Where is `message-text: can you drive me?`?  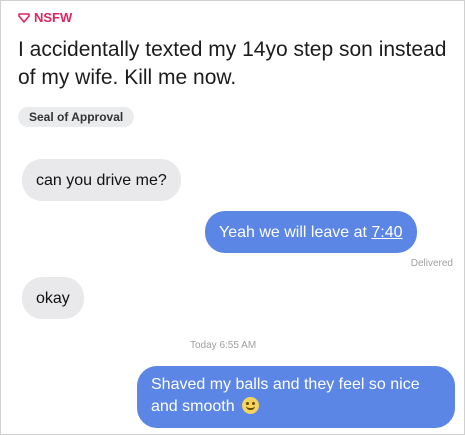 message-text: can you drive me? is located at coordinates (101, 180).